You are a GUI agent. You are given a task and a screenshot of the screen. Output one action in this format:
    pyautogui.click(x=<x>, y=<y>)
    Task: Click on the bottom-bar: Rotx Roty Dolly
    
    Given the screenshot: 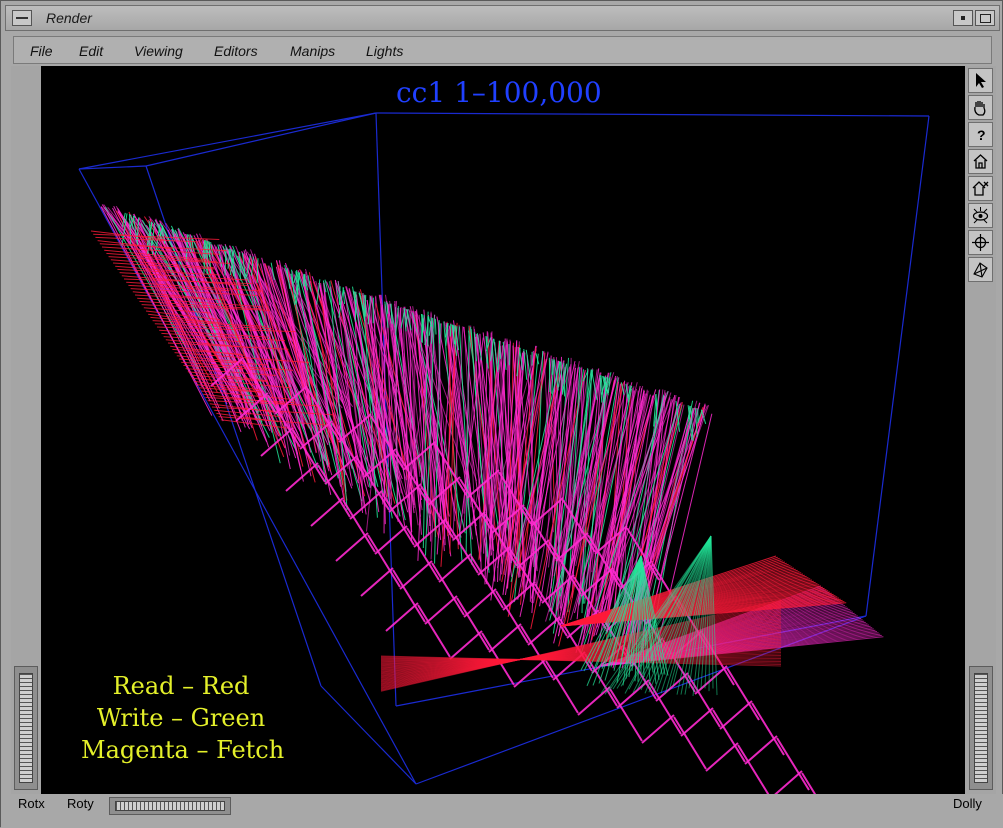 What is the action you would take?
    pyautogui.click(x=502, y=811)
    